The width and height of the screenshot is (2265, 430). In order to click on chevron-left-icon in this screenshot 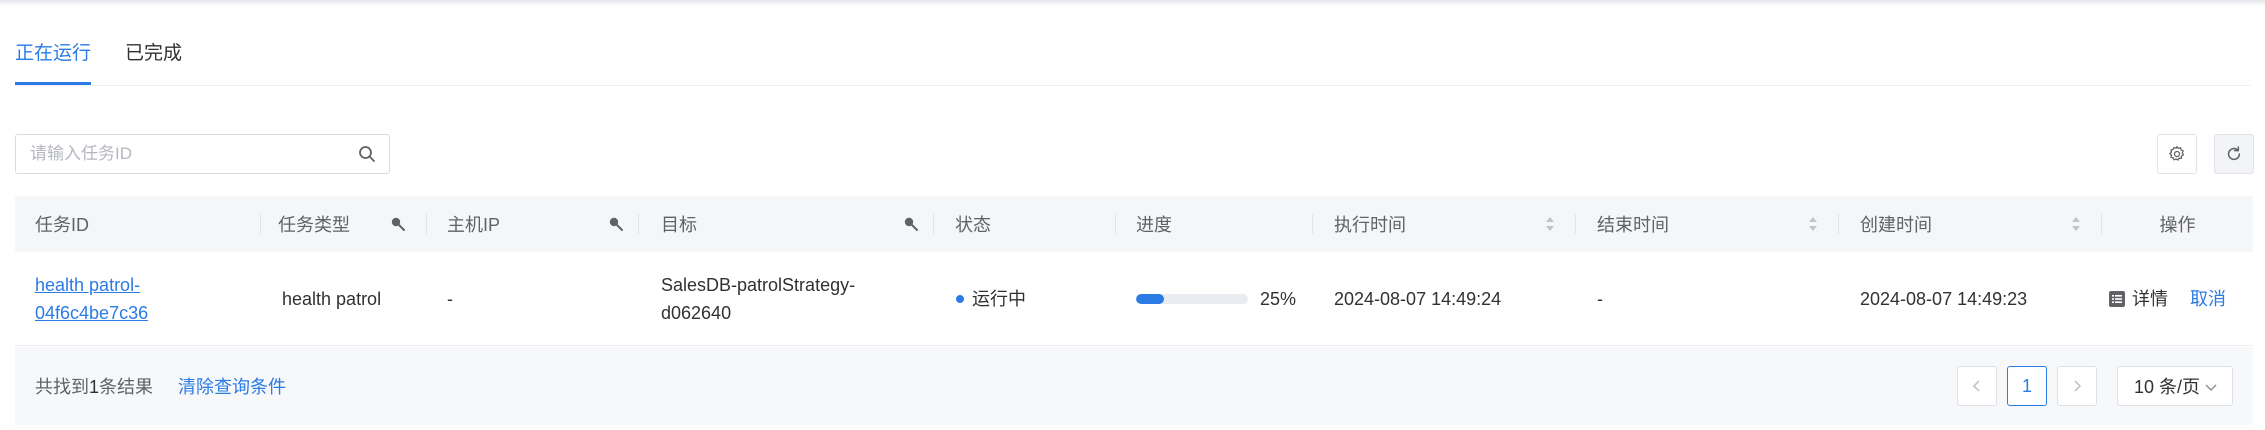, I will do `click(1976, 386)`.